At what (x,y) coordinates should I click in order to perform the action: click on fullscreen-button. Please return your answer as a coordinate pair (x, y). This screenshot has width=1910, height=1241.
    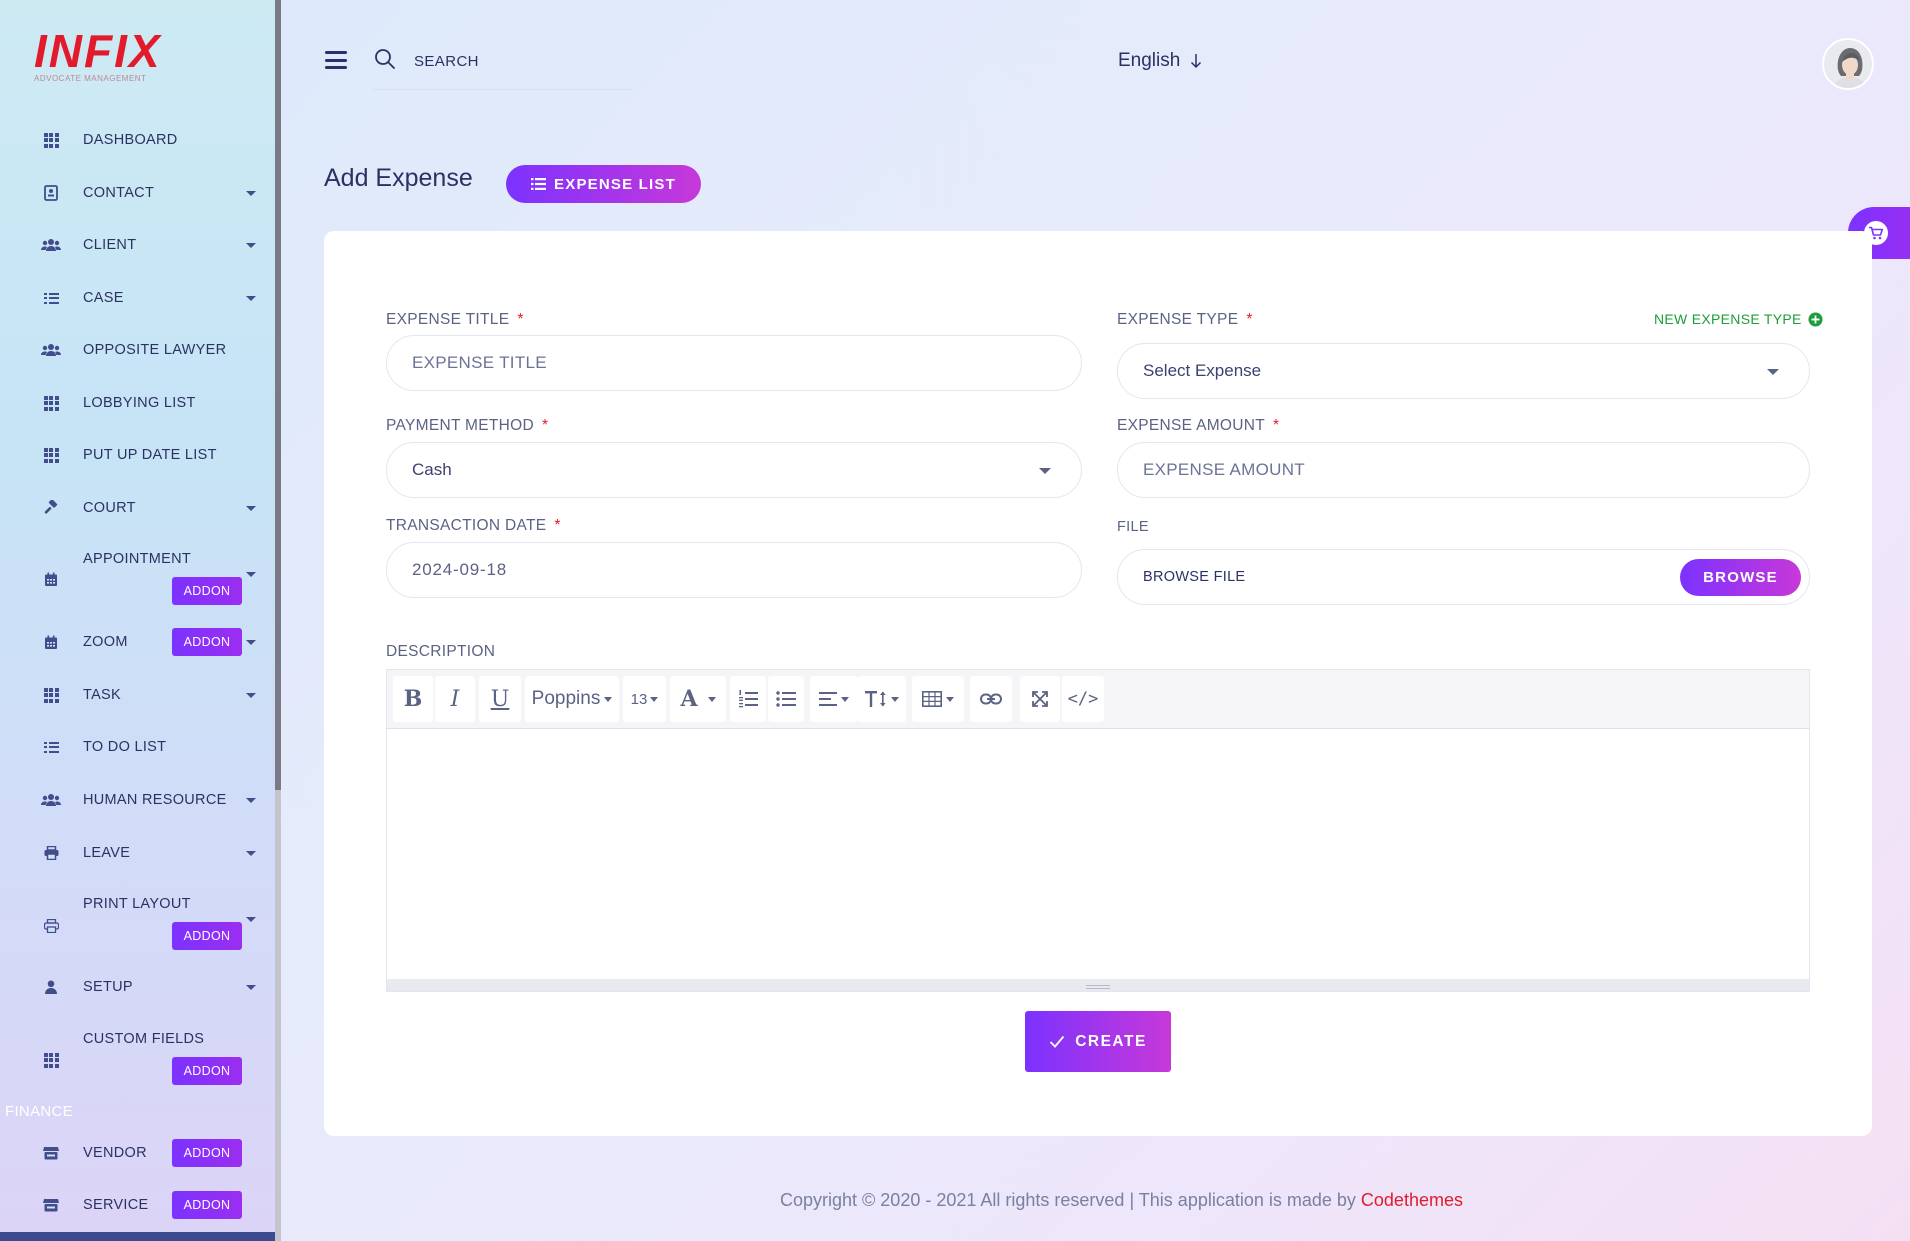
    Looking at the image, I should click on (1040, 699).